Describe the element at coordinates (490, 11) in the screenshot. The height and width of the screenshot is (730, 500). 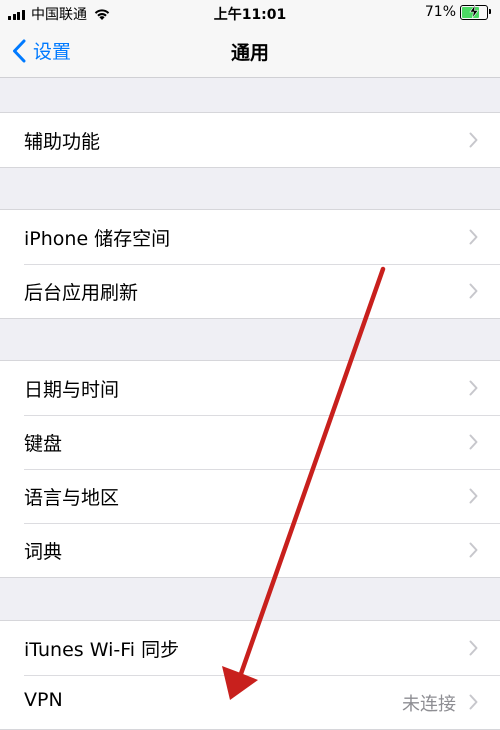
I see `battery-cap` at that location.